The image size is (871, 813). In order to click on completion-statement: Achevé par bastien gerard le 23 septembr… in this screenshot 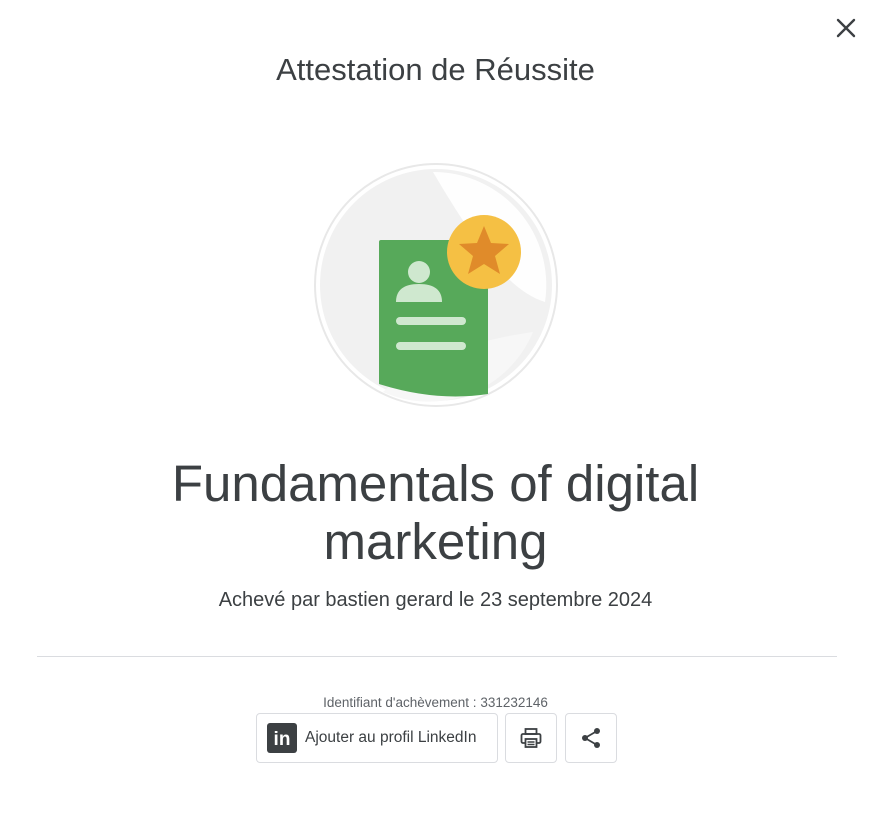, I will do `click(435, 600)`.